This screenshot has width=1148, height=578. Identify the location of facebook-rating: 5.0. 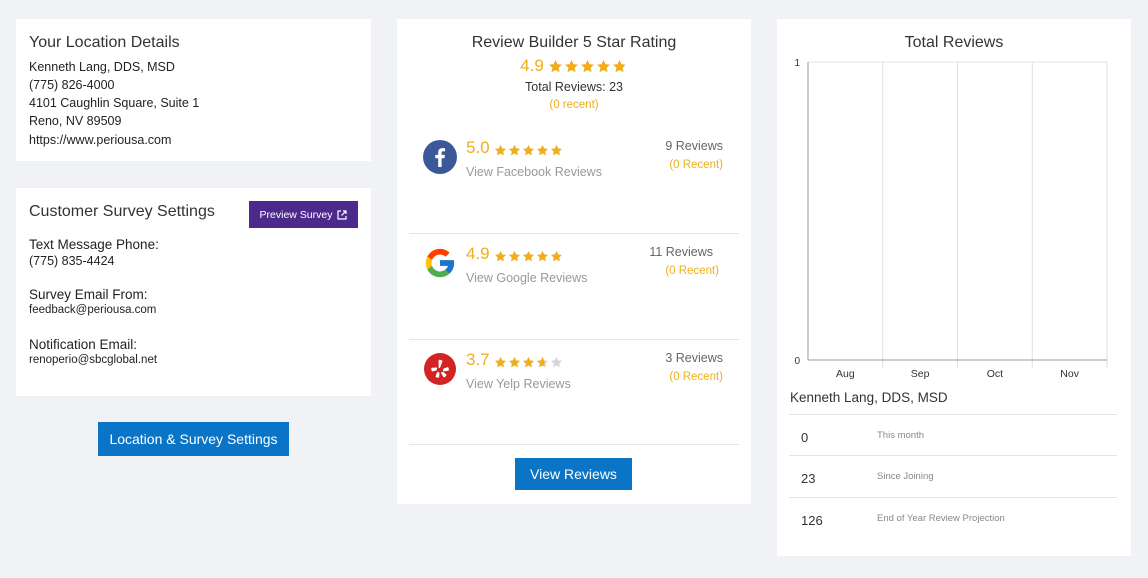
(515, 148).